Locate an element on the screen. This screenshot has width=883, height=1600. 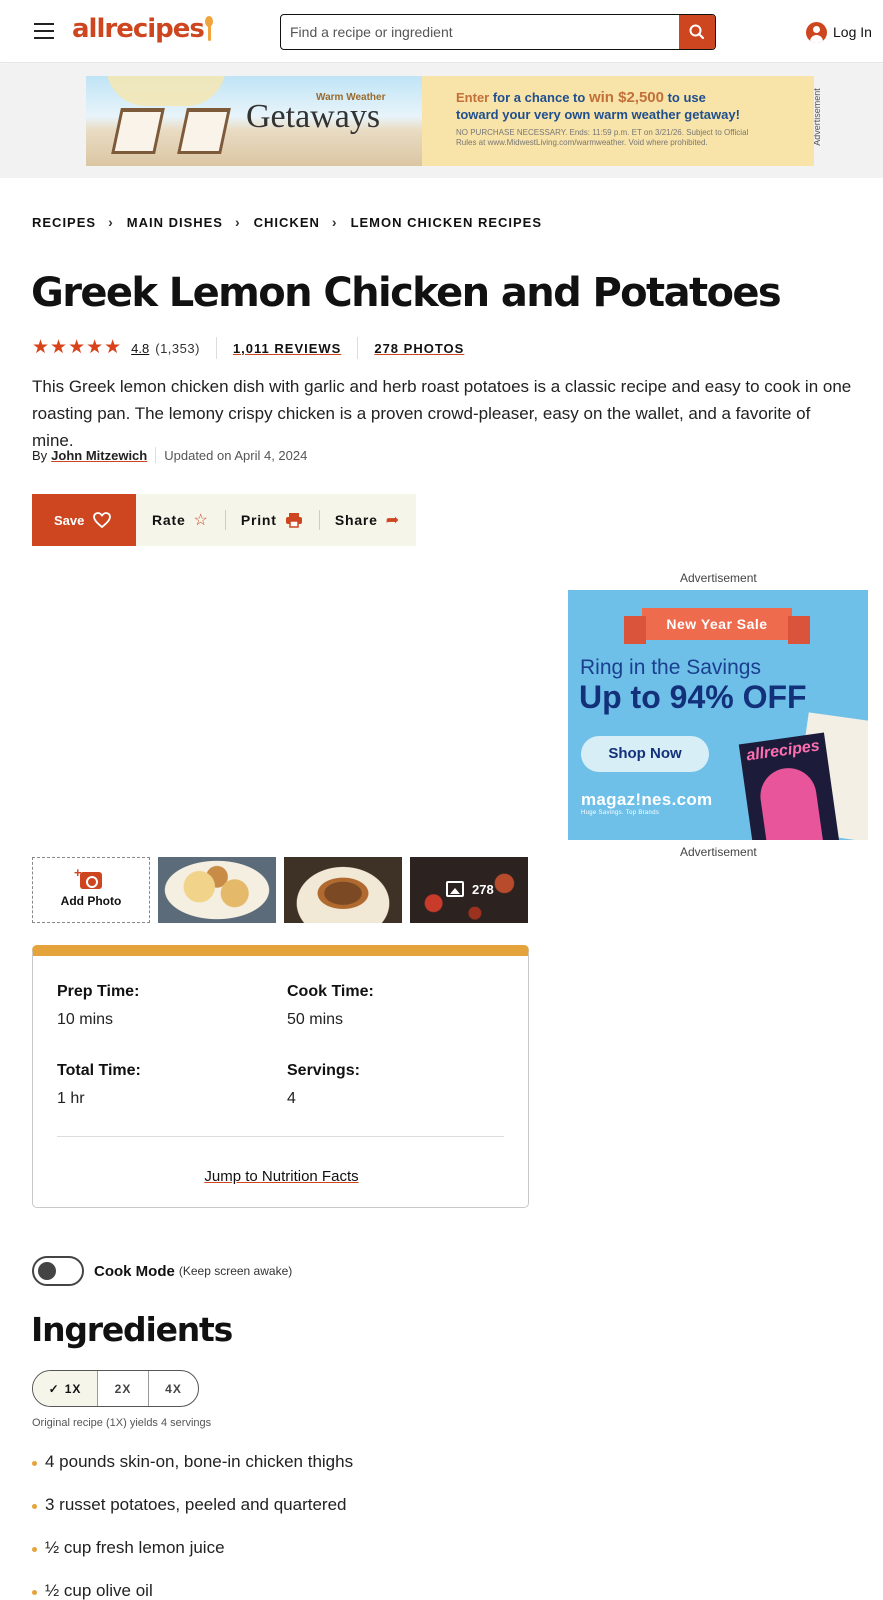
share-button: Share ➦ is located at coordinates (367, 520).